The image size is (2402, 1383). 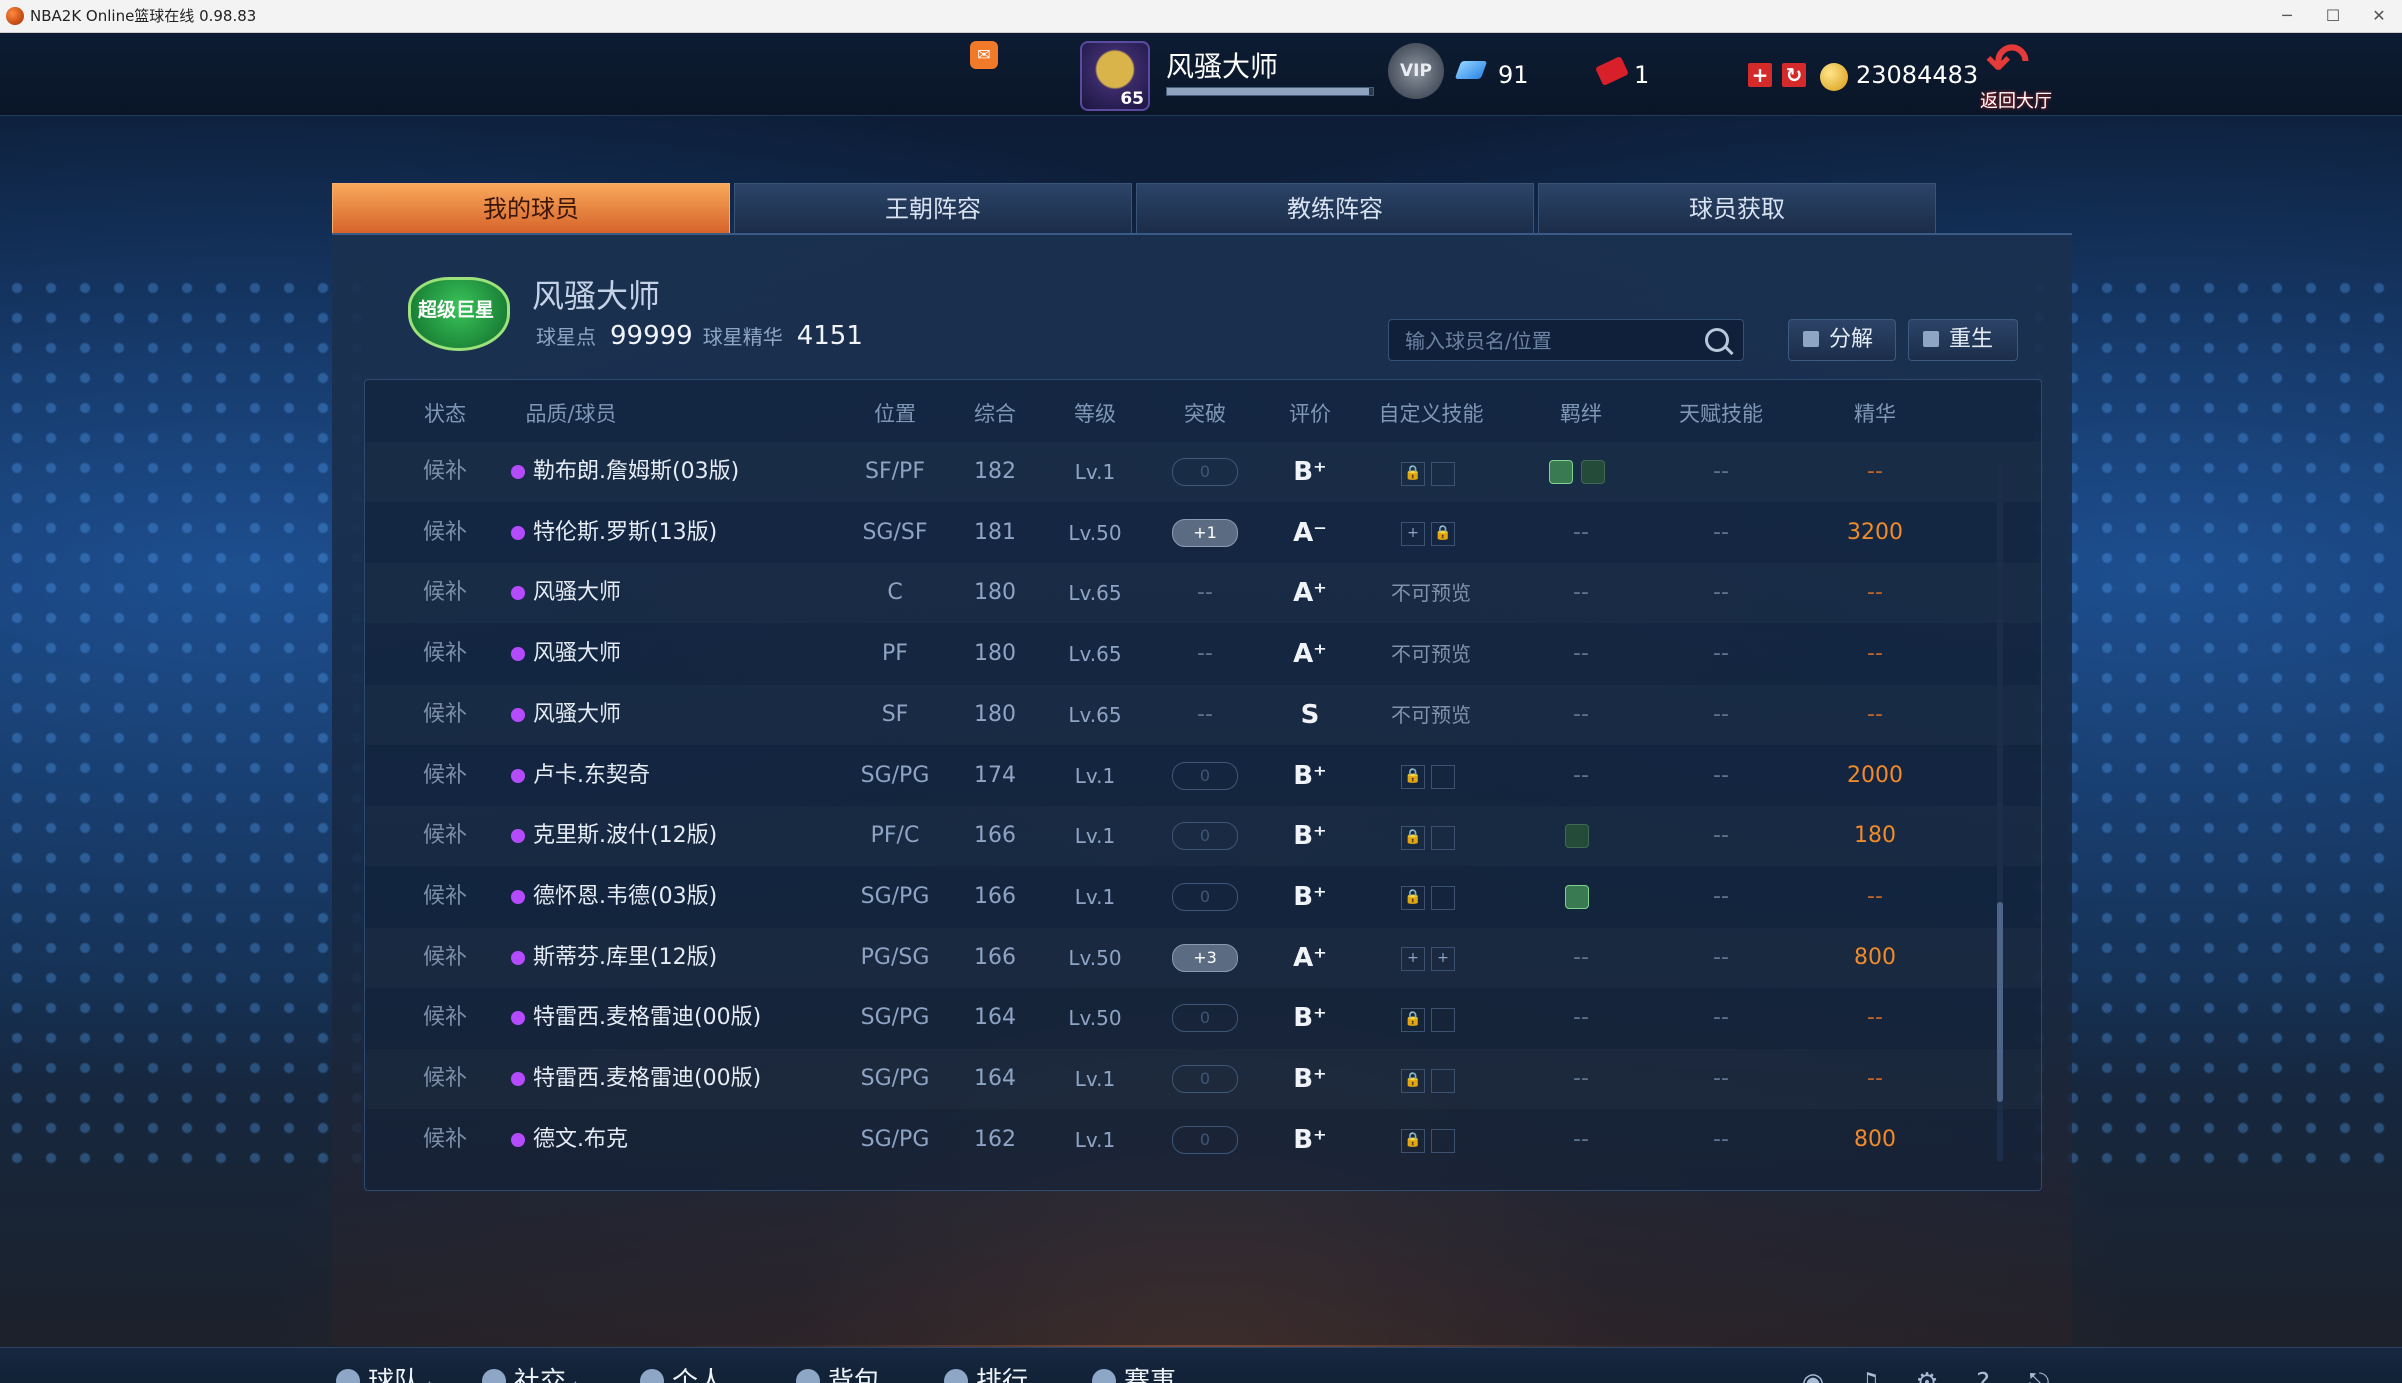 I want to click on maximize-button: ☐, so click(x=2333, y=16).